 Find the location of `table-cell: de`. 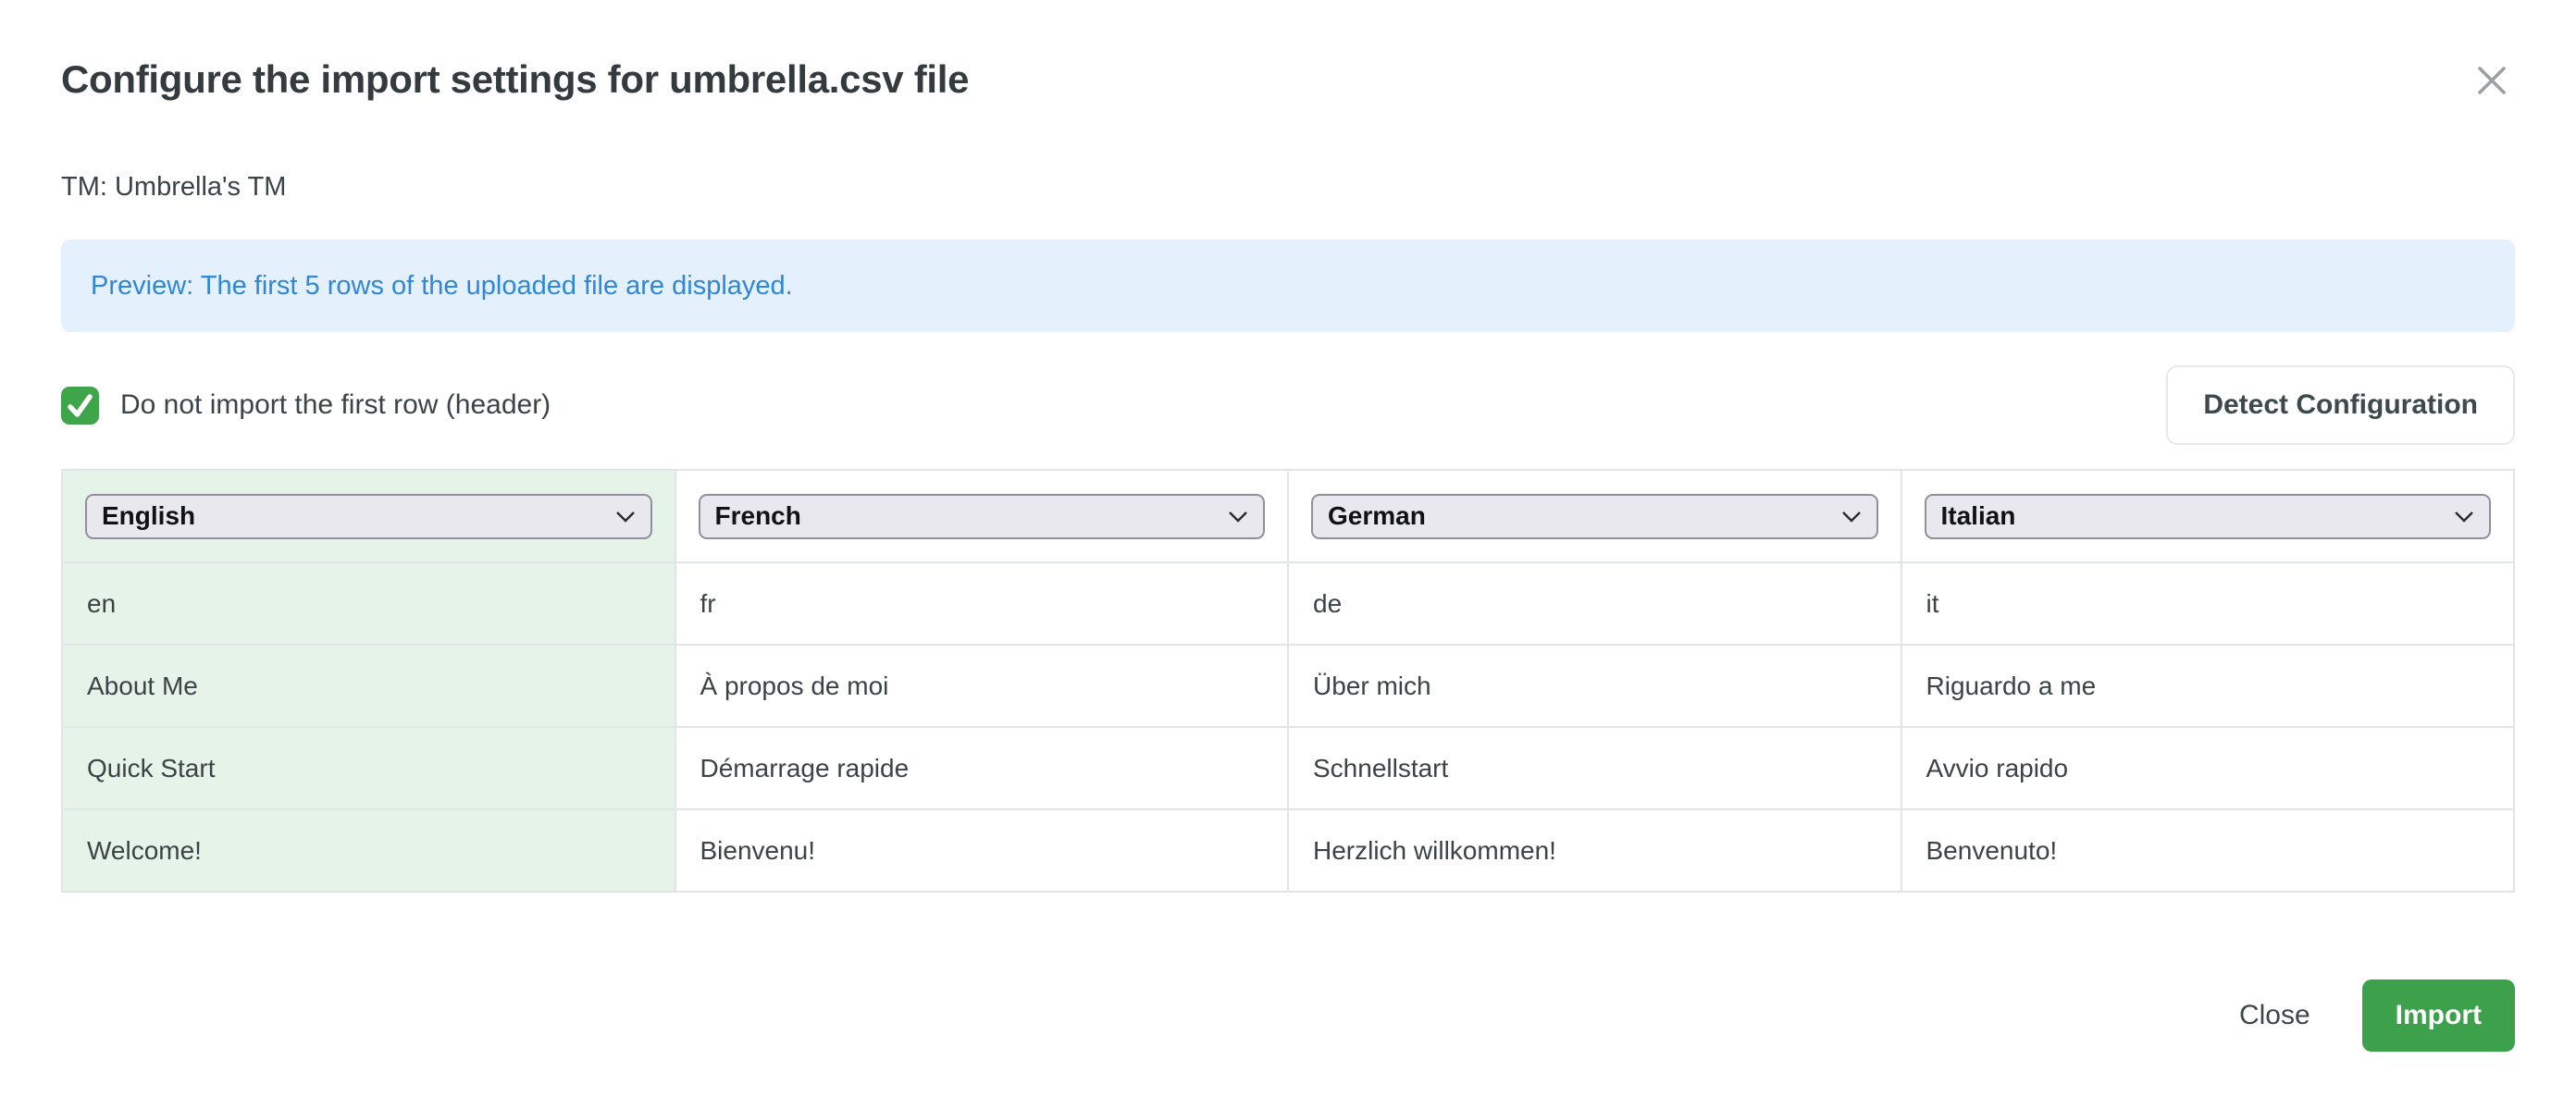

table-cell: de is located at coordinates (1594, 604).